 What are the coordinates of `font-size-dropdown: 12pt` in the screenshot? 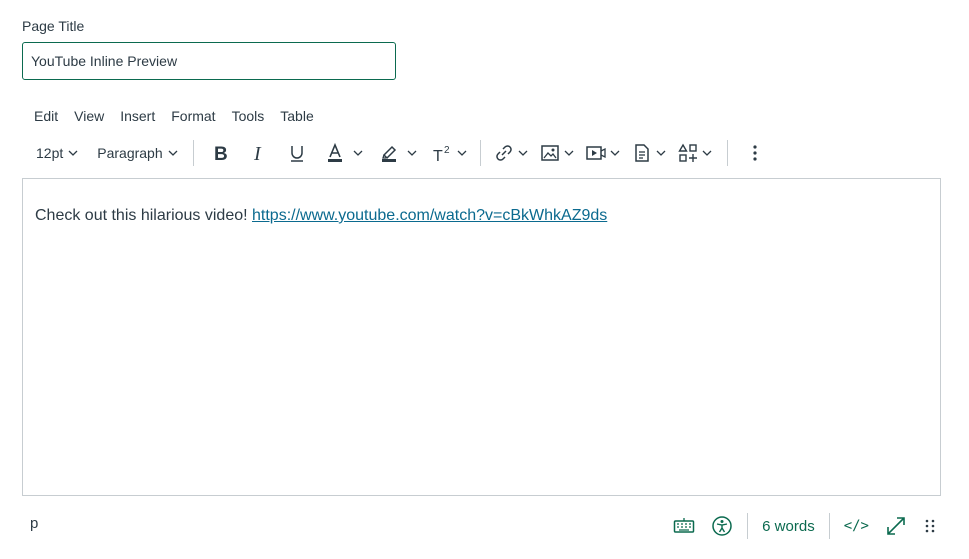 It's located at (52, 153).